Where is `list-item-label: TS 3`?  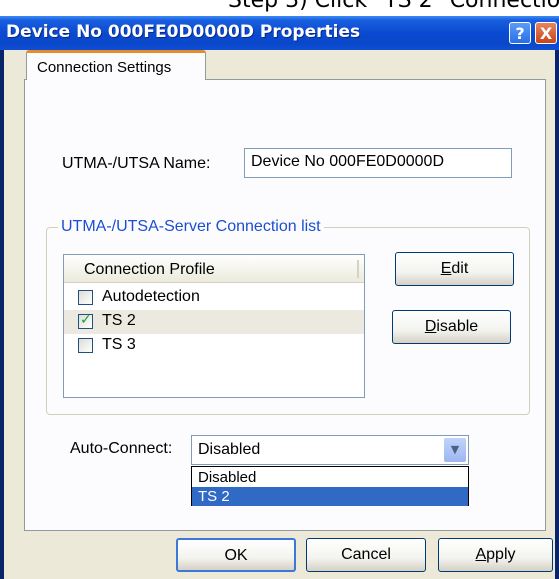
list-item-label: TS 3 is located at coordinates (119, 344).